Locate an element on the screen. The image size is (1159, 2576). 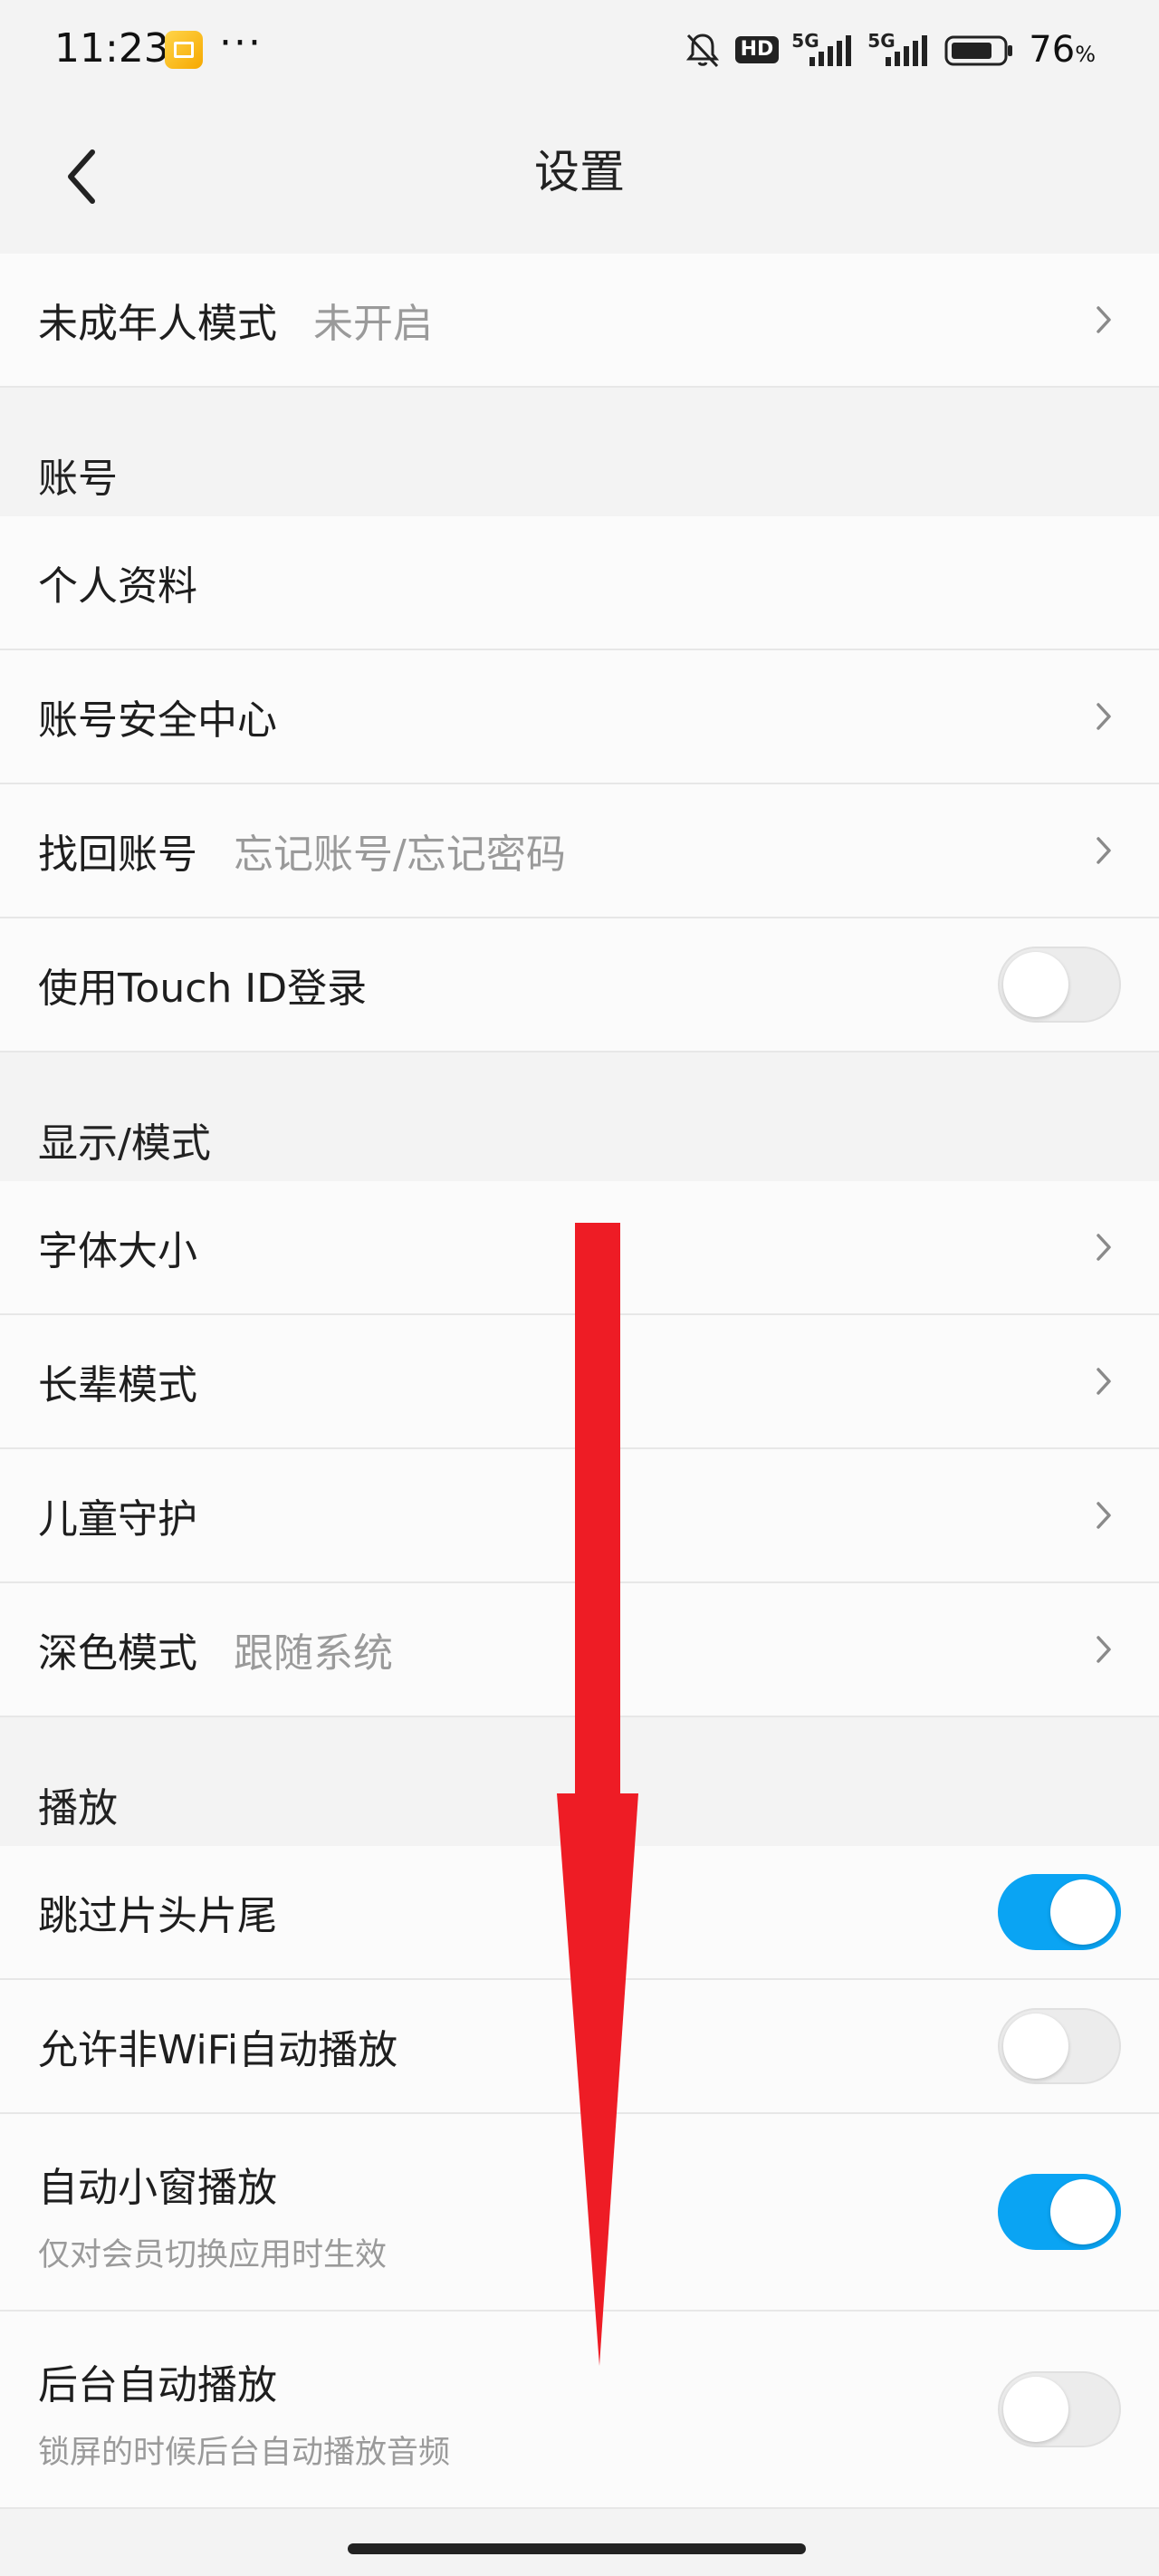
page-title: 设置 is located at coordinates (579, 172).